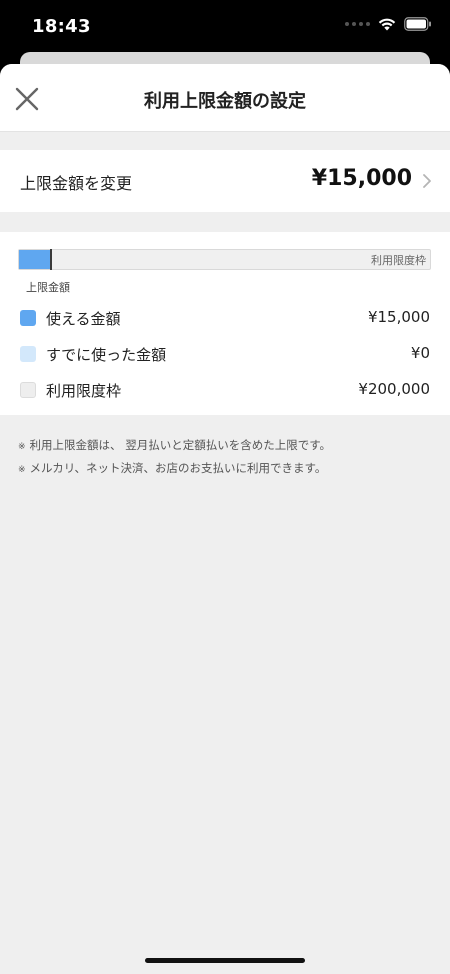  What do you see at coordinates (398, 317) in the screenshot?
I see `legend-value: ¥15,000` at bounding box center [398, 317].